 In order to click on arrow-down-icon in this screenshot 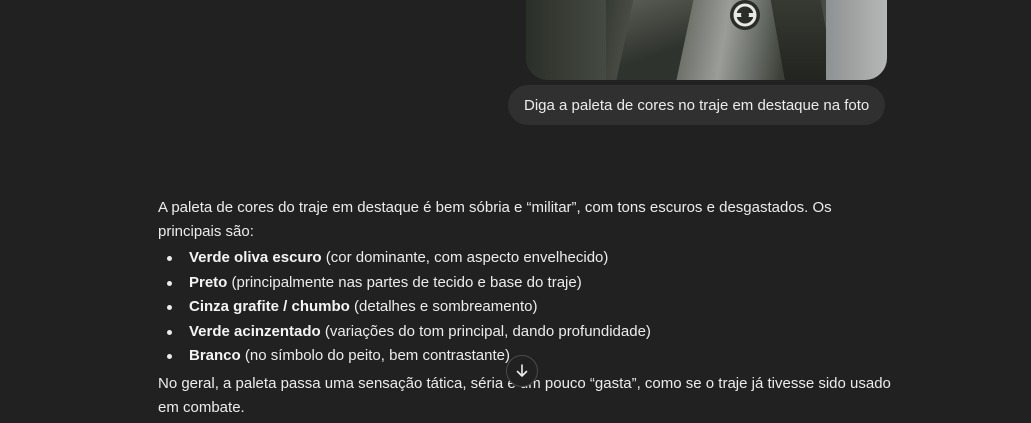, I will do `click(522, 370)`.